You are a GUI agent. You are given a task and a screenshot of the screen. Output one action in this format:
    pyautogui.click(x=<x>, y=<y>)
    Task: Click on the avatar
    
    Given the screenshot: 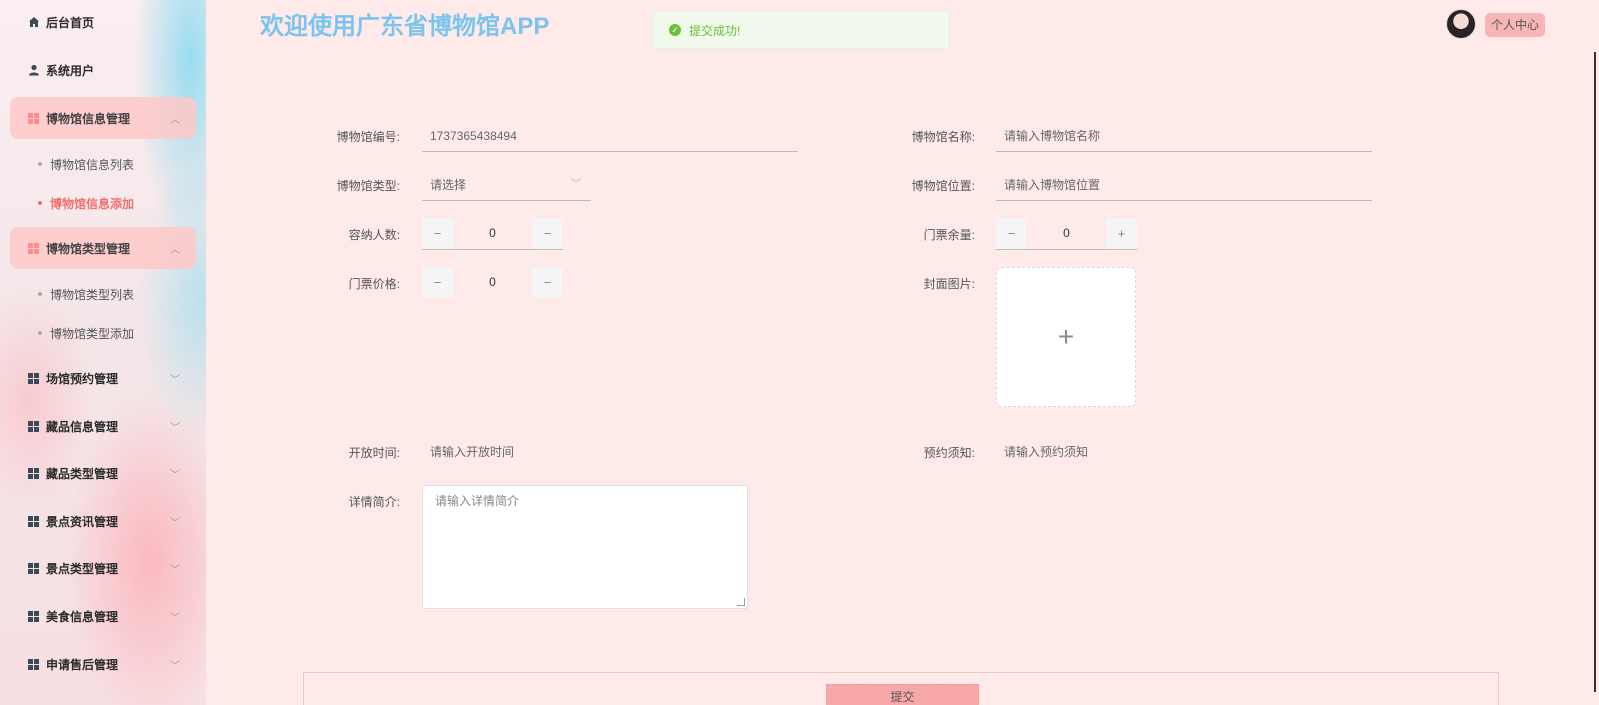 What is the action you would take?
    pyautogui.click(x=1461, y=24)
    